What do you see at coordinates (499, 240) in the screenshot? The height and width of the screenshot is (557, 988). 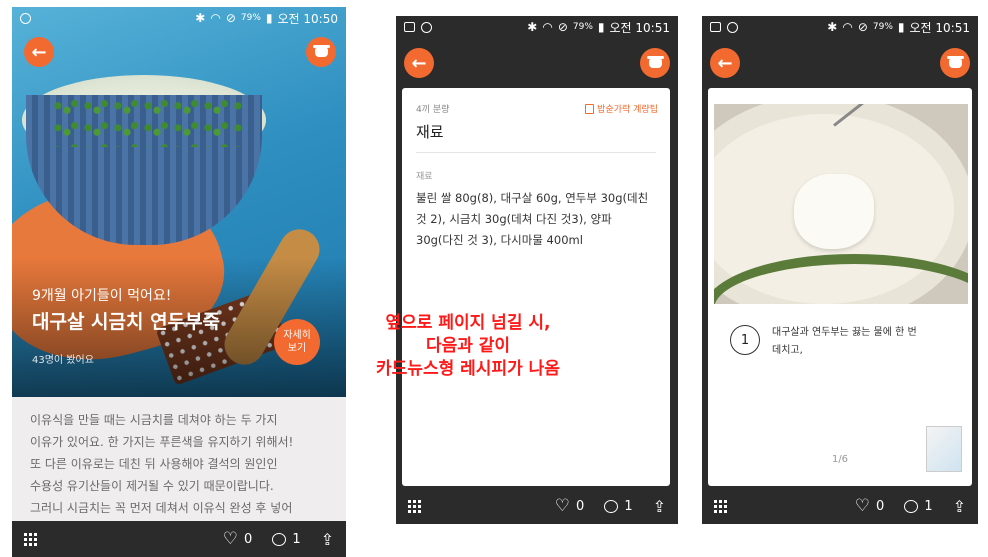 I see `ingredient-line: 30g(다진 것 3), 다시마물 400ml` at bounding box center [499, 240].